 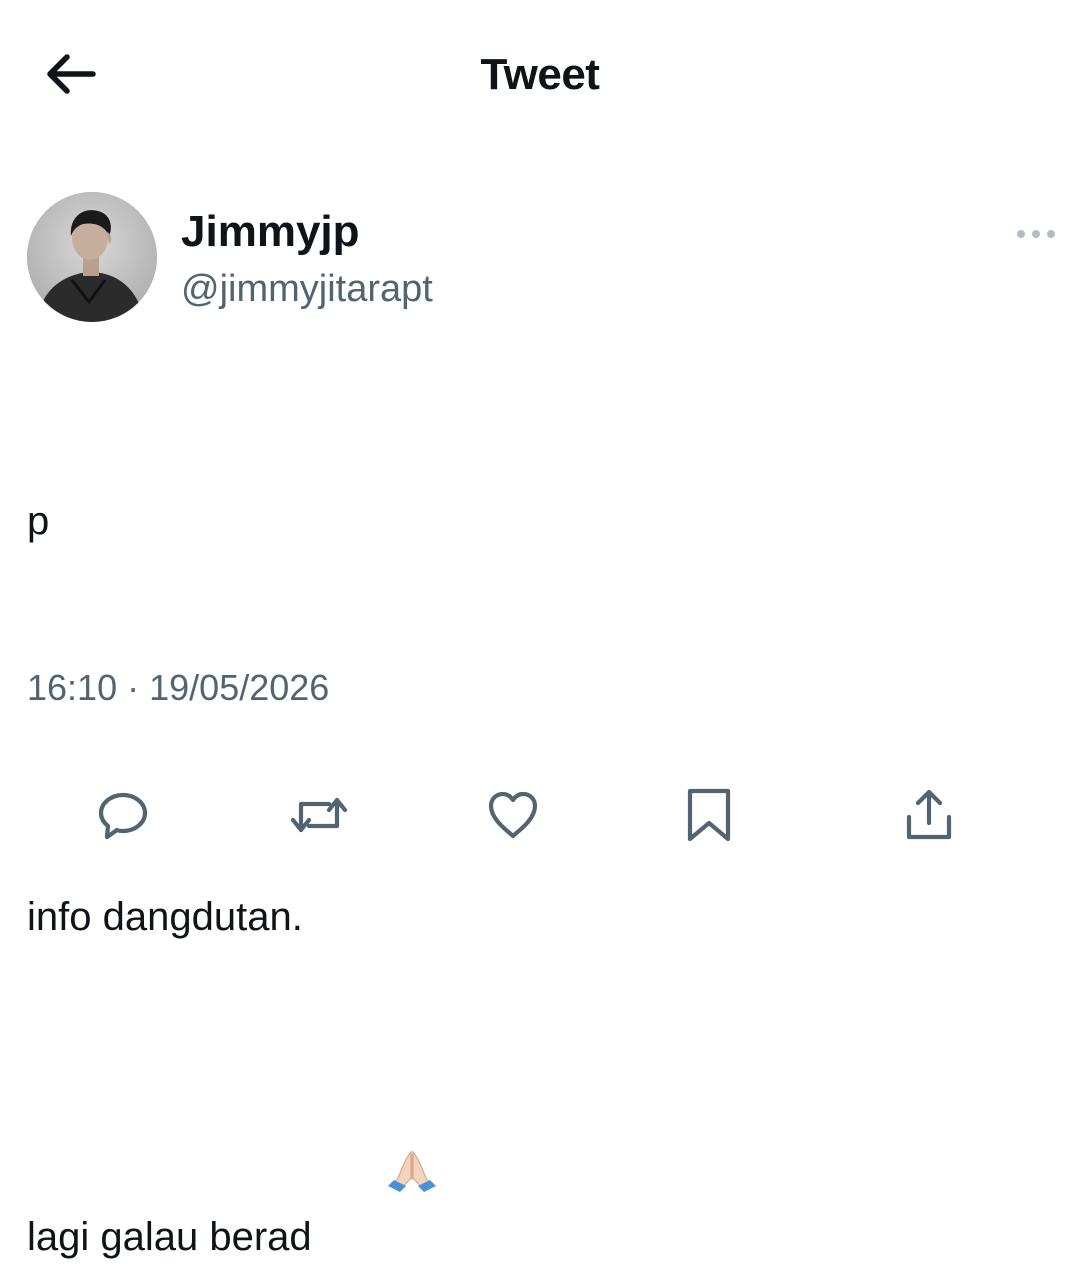 I want to click on like-icon, so click(x=513, y=815).